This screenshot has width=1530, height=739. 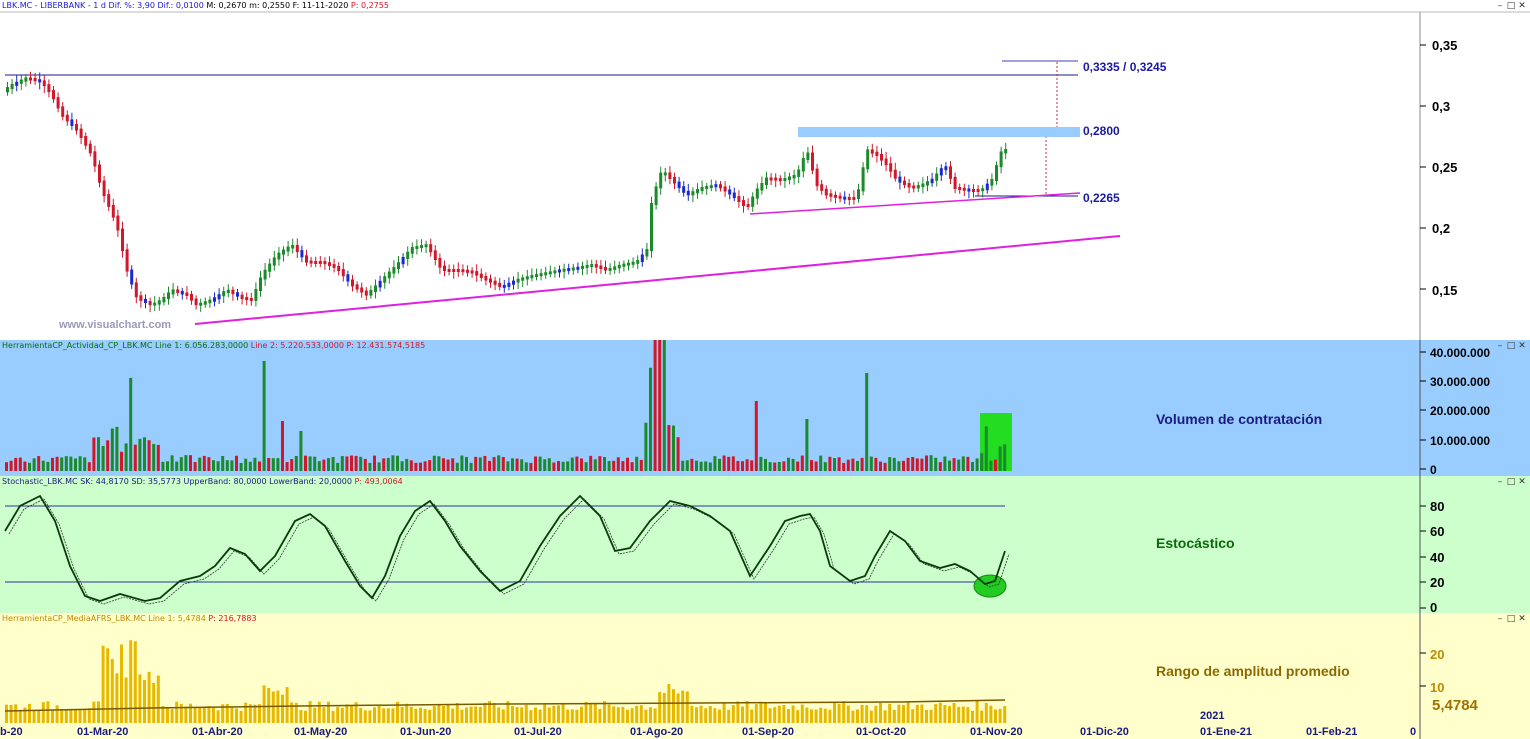 I want to click on volume-window-controls: – □ ✕, so click(x=1510, y=346).